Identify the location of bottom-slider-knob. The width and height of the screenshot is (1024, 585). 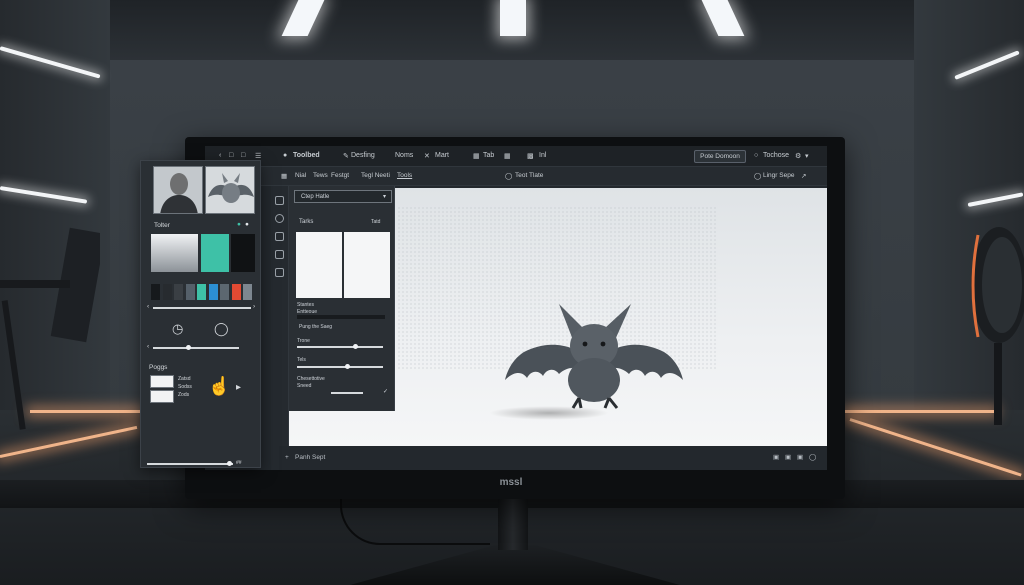
(229, 463).